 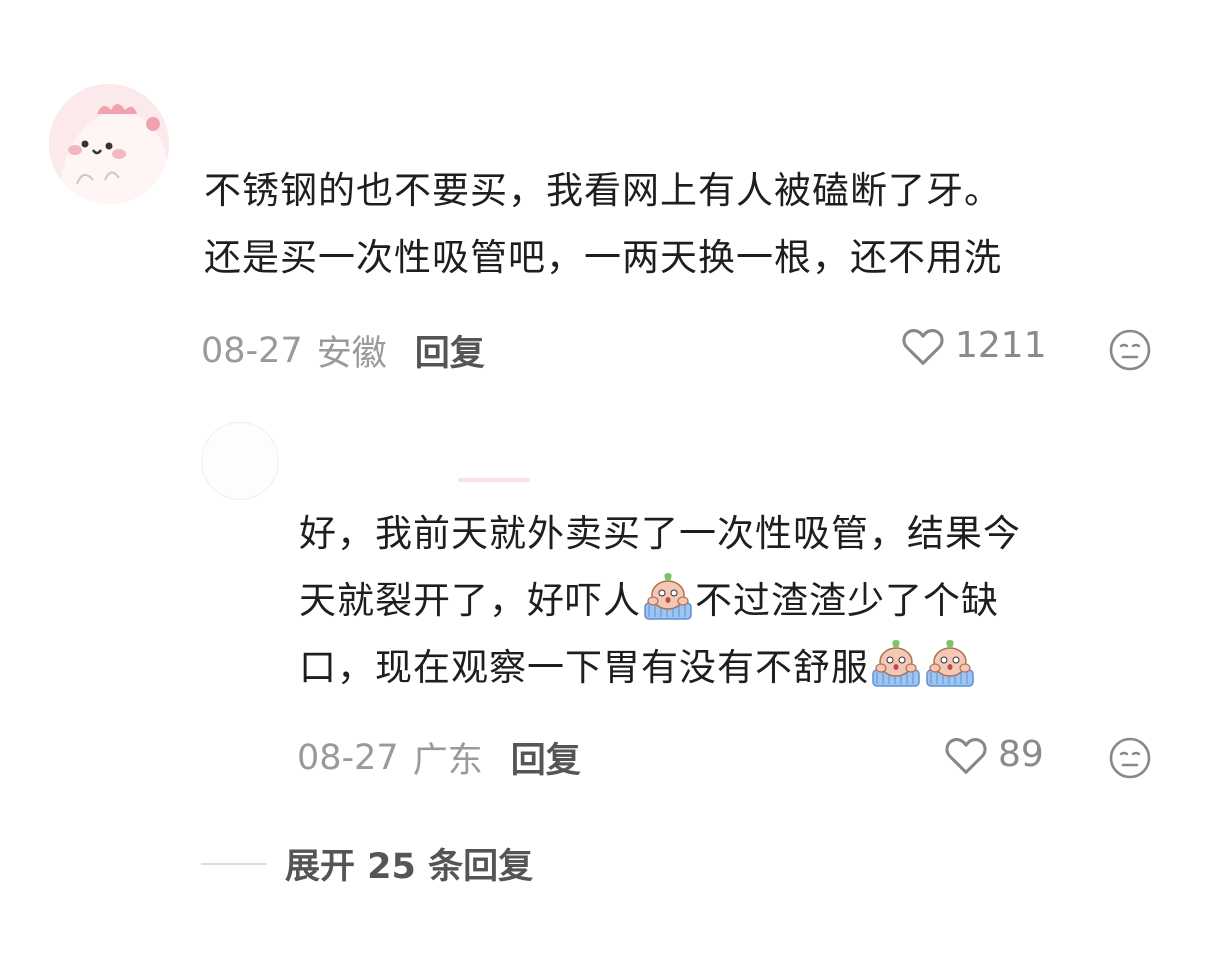 I want to click on avatar, so click(x=109, y=144).